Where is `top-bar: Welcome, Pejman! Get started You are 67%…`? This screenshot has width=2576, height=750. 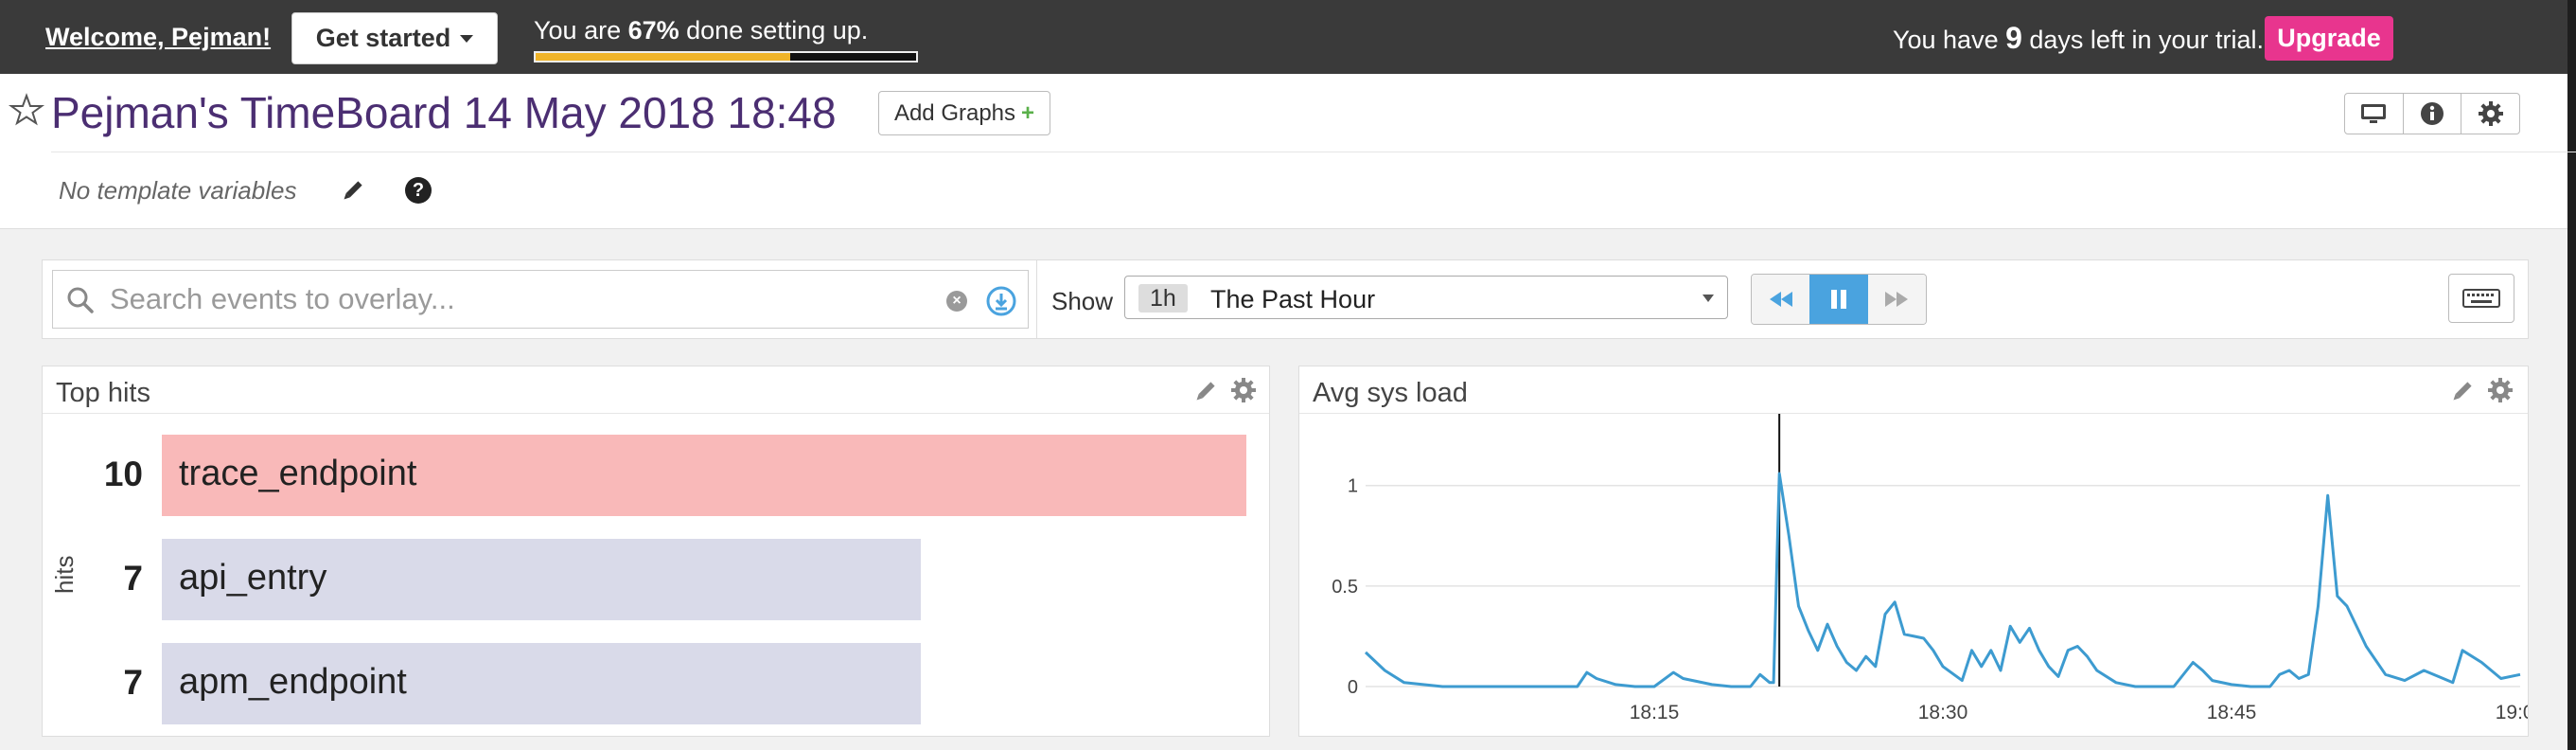 top-bar: Welcome, Pejman! Get started You are 67%… is located at coordinates (1288, 37).